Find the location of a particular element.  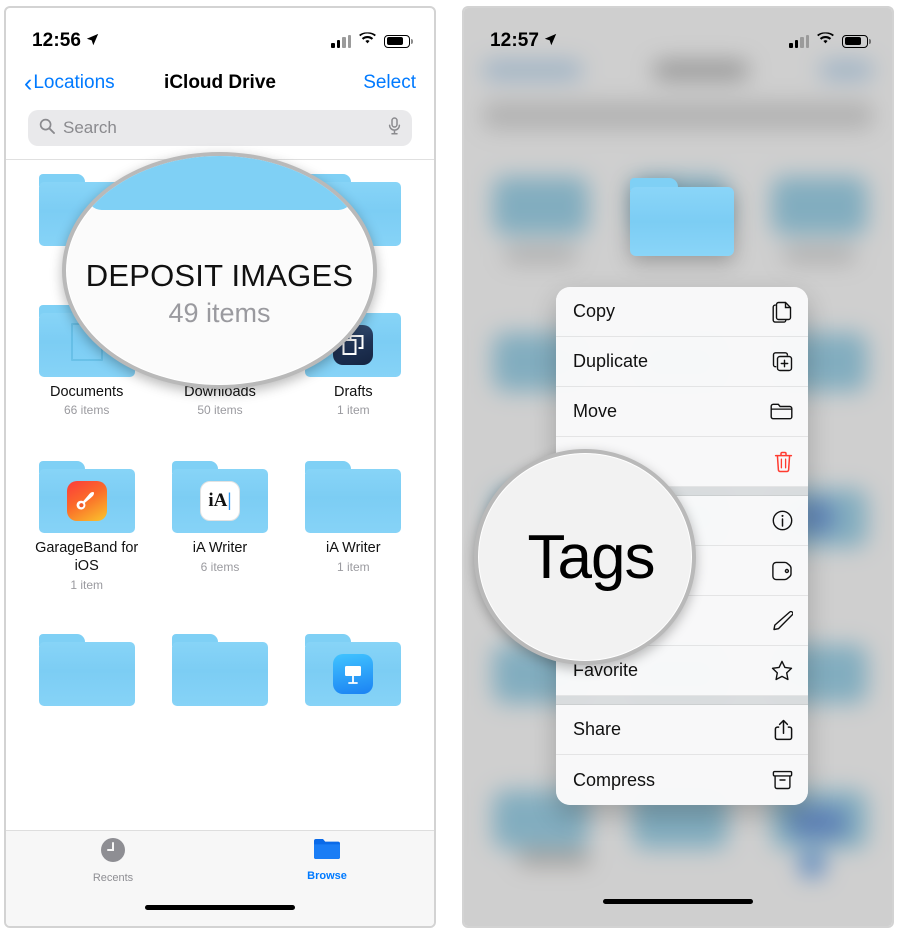

magnifier-deposit-images: DEPOSIT IMAGES 49 items is located at coordinates (219, 270).